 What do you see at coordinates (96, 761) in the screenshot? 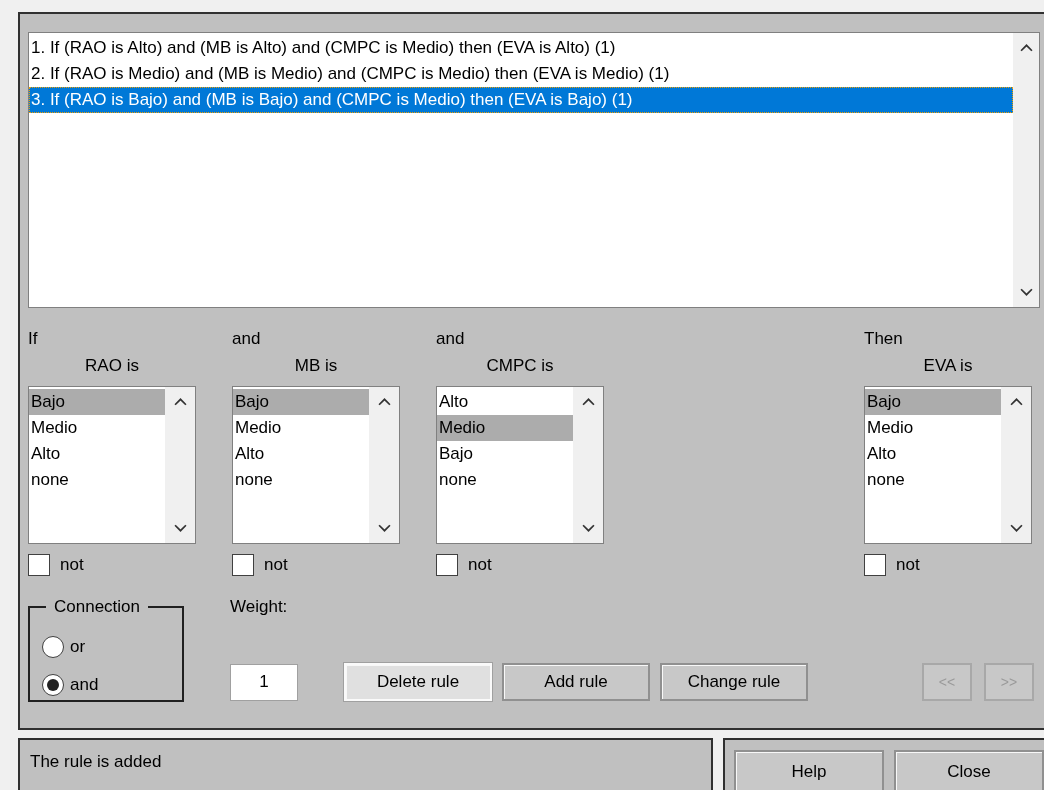
I see `status-text: The rule is added` at bounding box center [96, 761].